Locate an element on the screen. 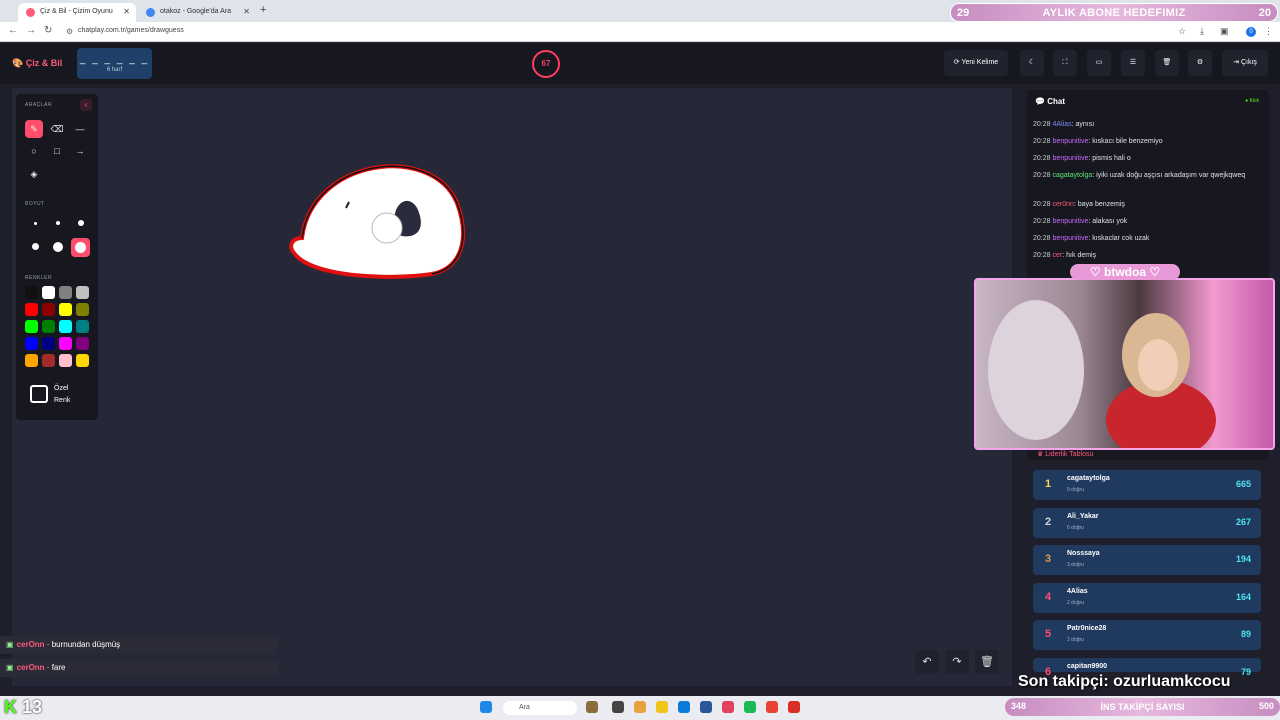 The image size is (1280, 720). obs-icon is located at coordinates (794, 707).